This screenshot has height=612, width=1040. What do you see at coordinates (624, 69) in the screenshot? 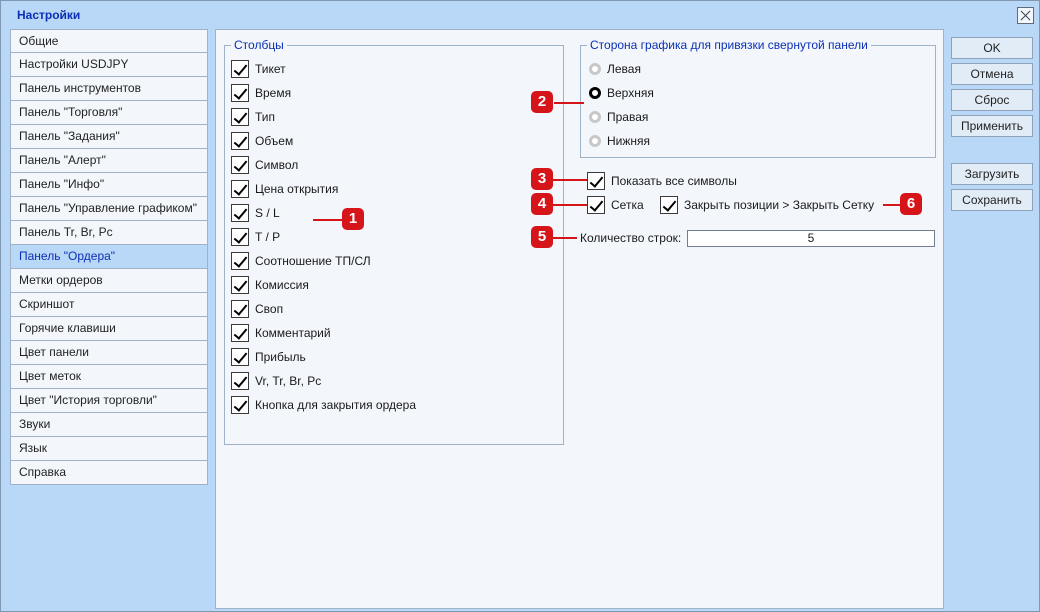
I see `radio-label: Левая` at bounding box center [624, 69].